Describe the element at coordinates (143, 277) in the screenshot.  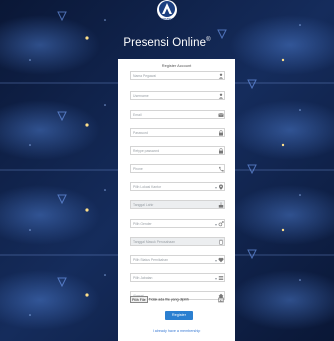
I see `jabatan-placeholder: Pilih Jabatan` at that location.